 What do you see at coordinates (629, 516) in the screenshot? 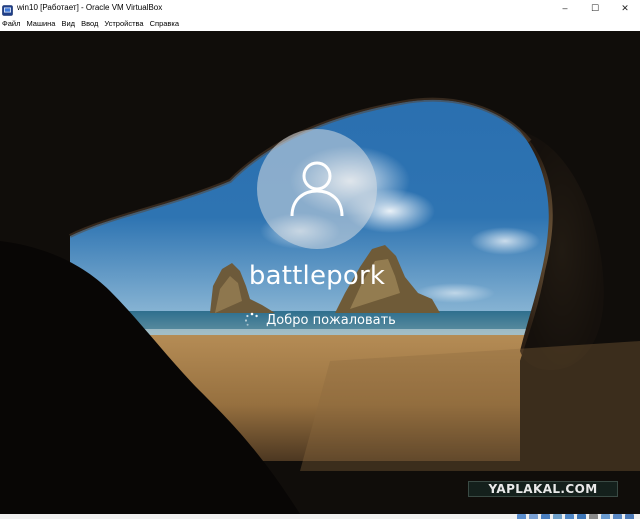
I see `host-key-icon` at bounding box center [629, 516].